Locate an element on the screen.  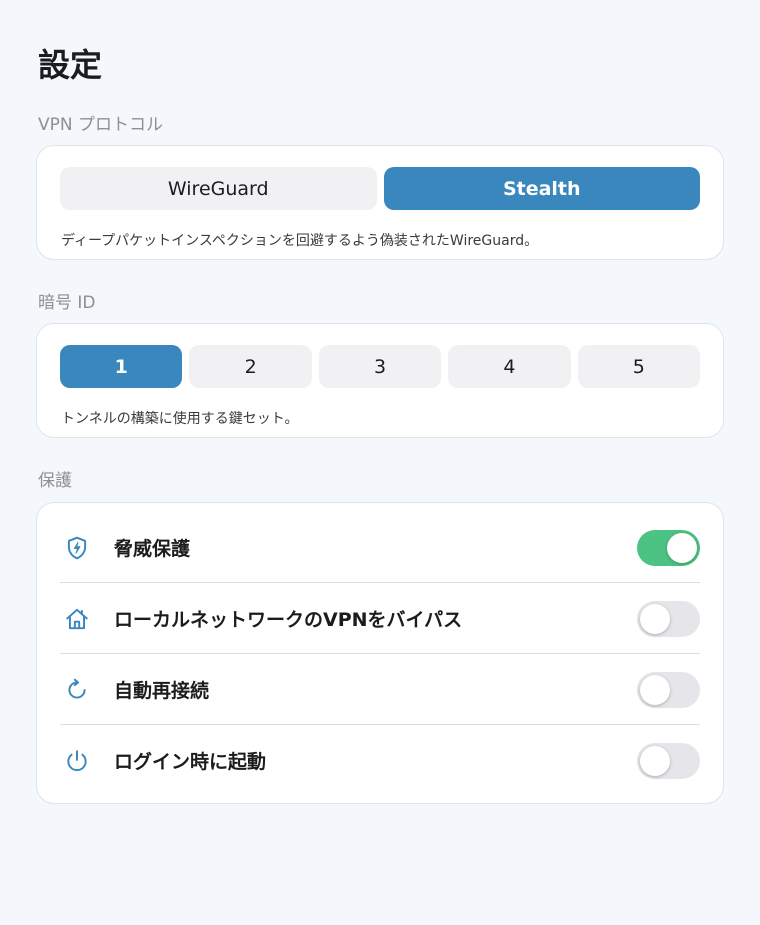
cipher-card: 1 2 3 4 5 トンネルの構築に使用する鍵セット。 is located at coordinates (380, 380).